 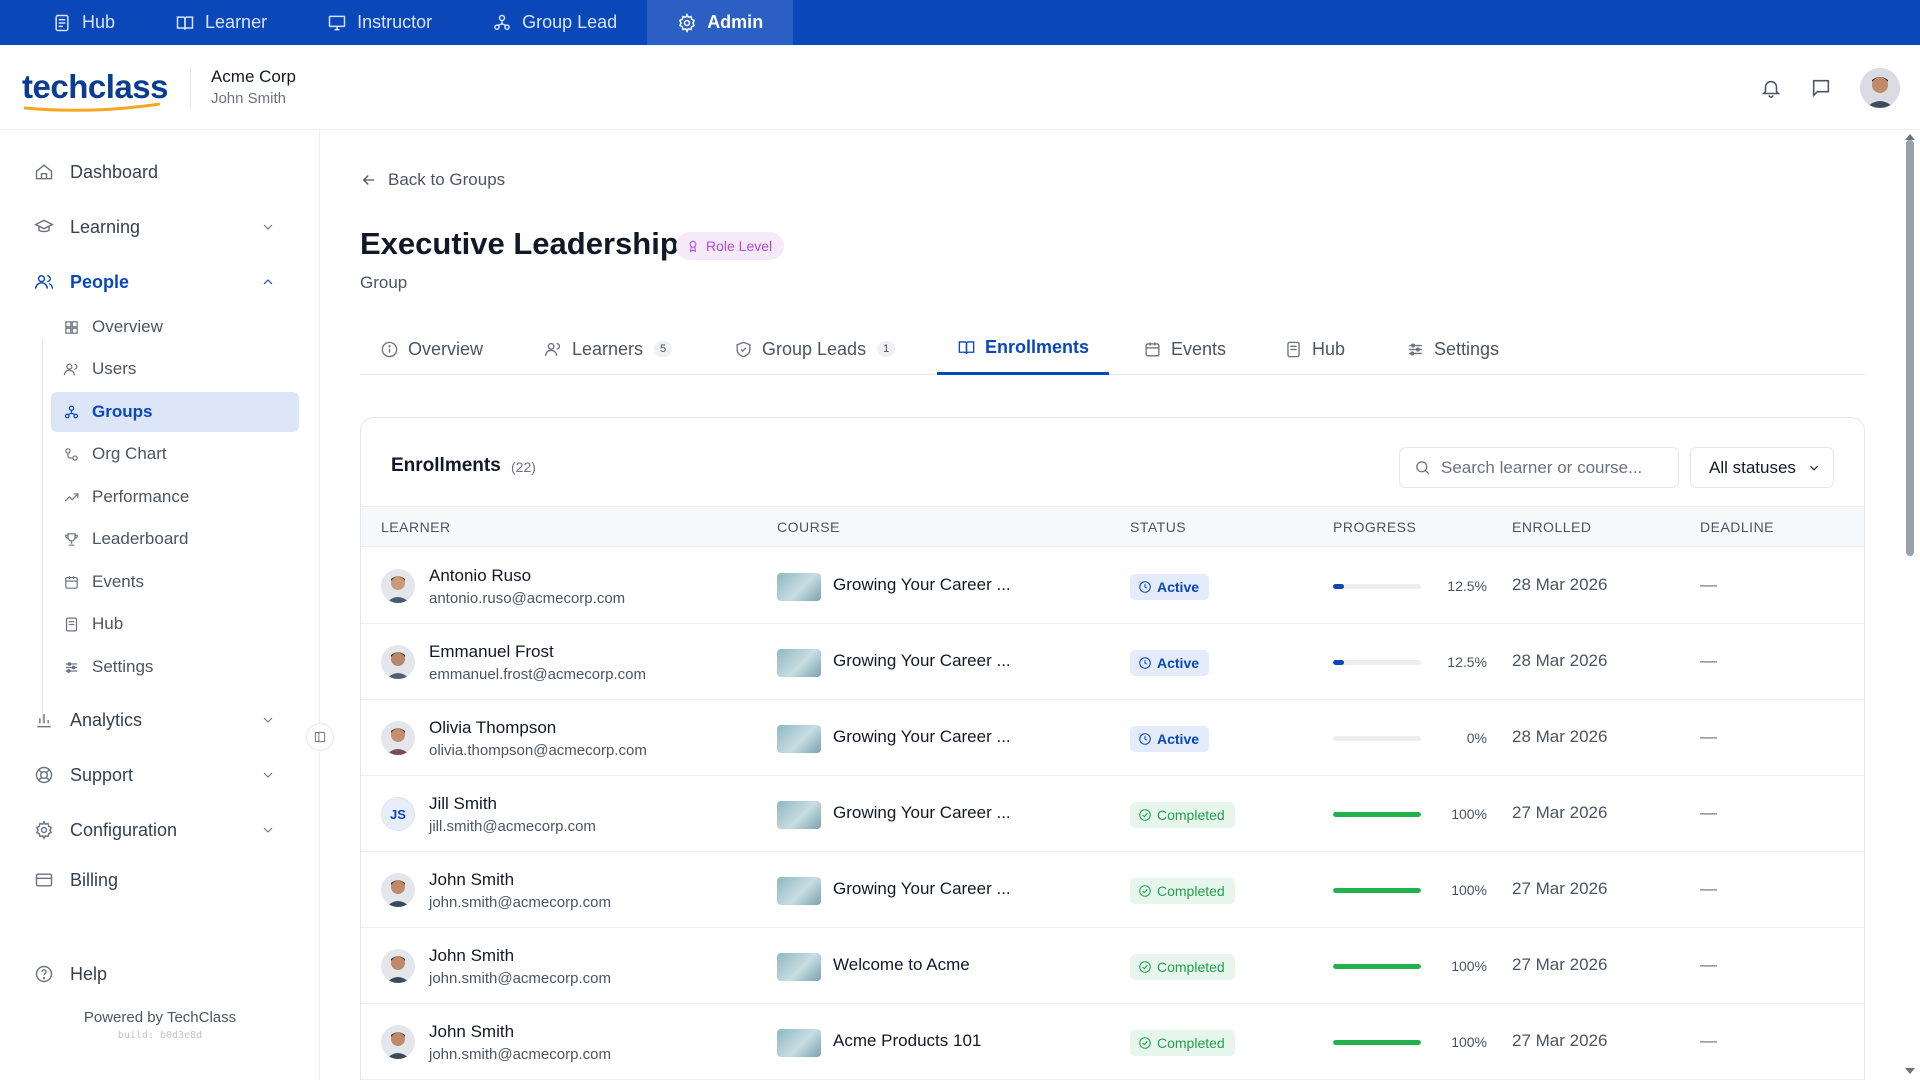 What do you see at coordinates (446, 348) in the screenshot?
I see `tab-label: Overview` at bounding box center [446, 348].